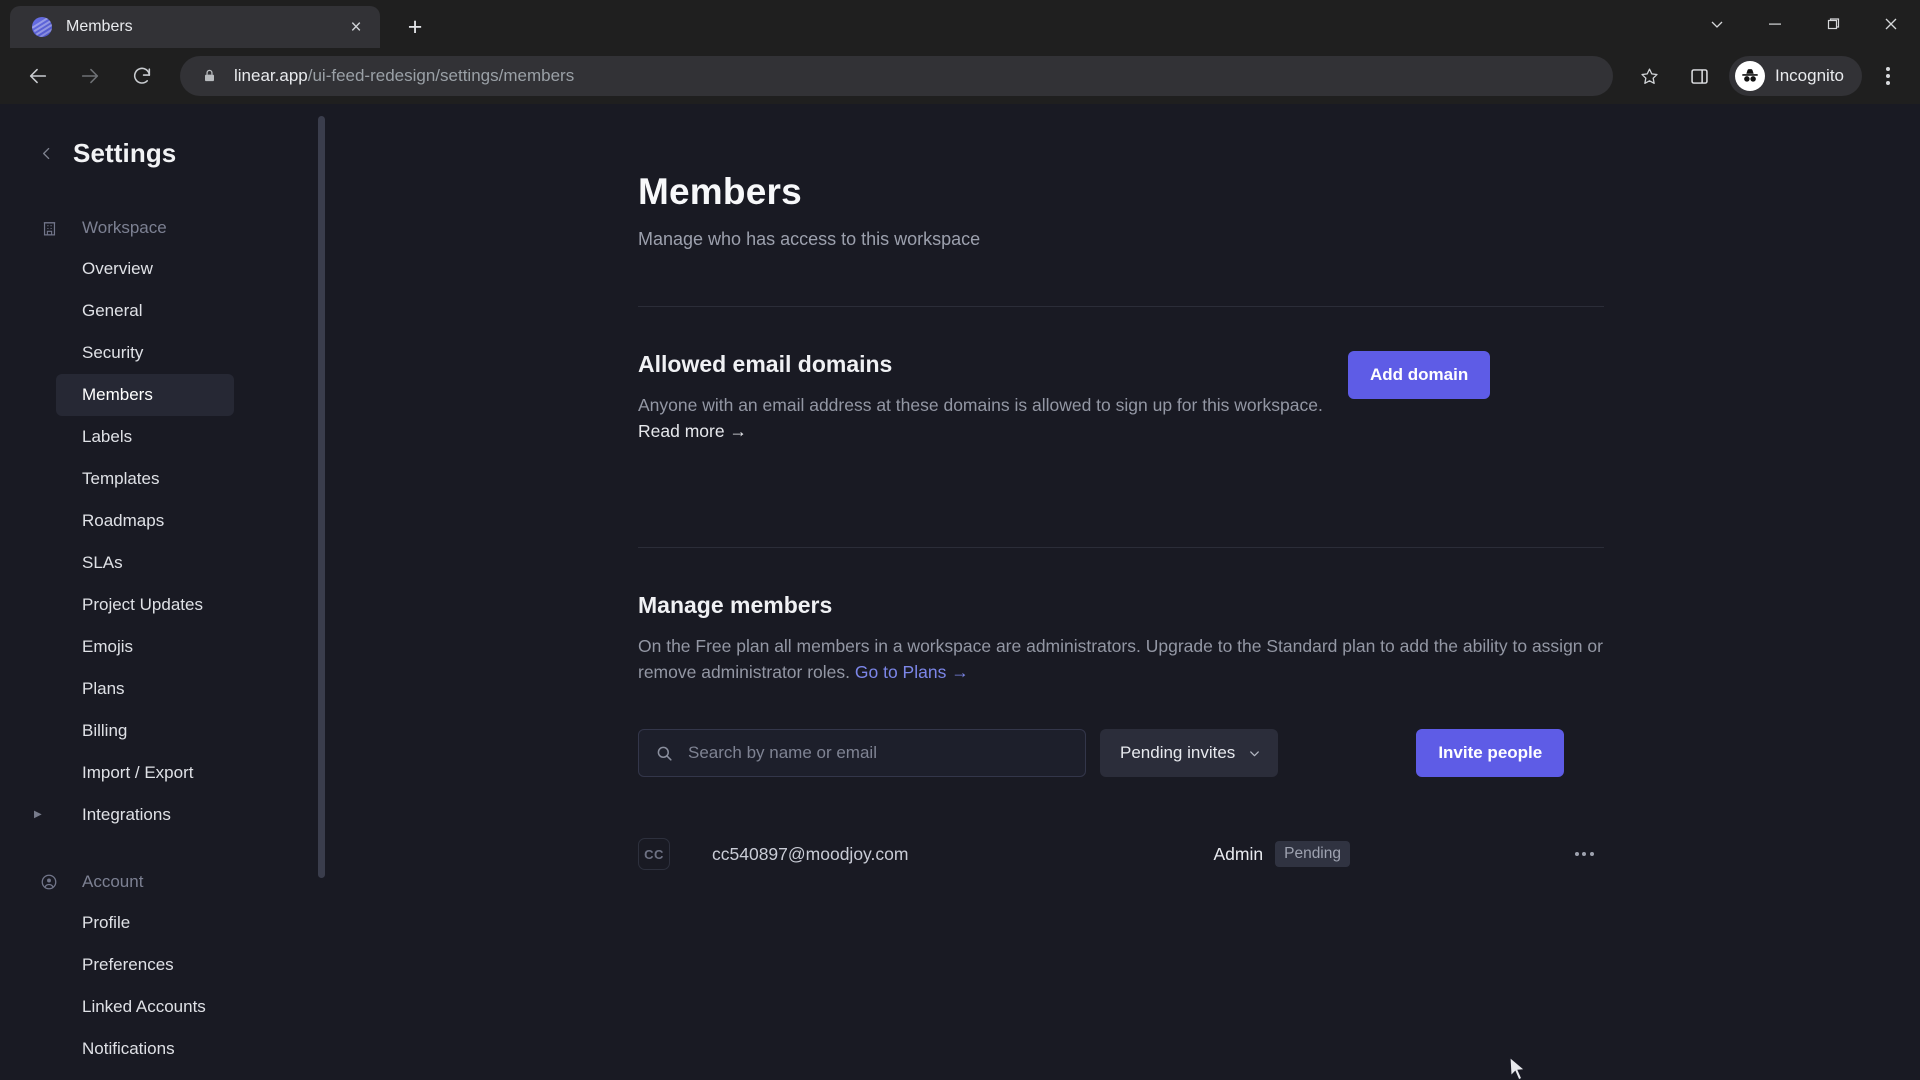  Describe the element at coordinates (1649, 76) in the screenshot. I see `star-icon` at that location.